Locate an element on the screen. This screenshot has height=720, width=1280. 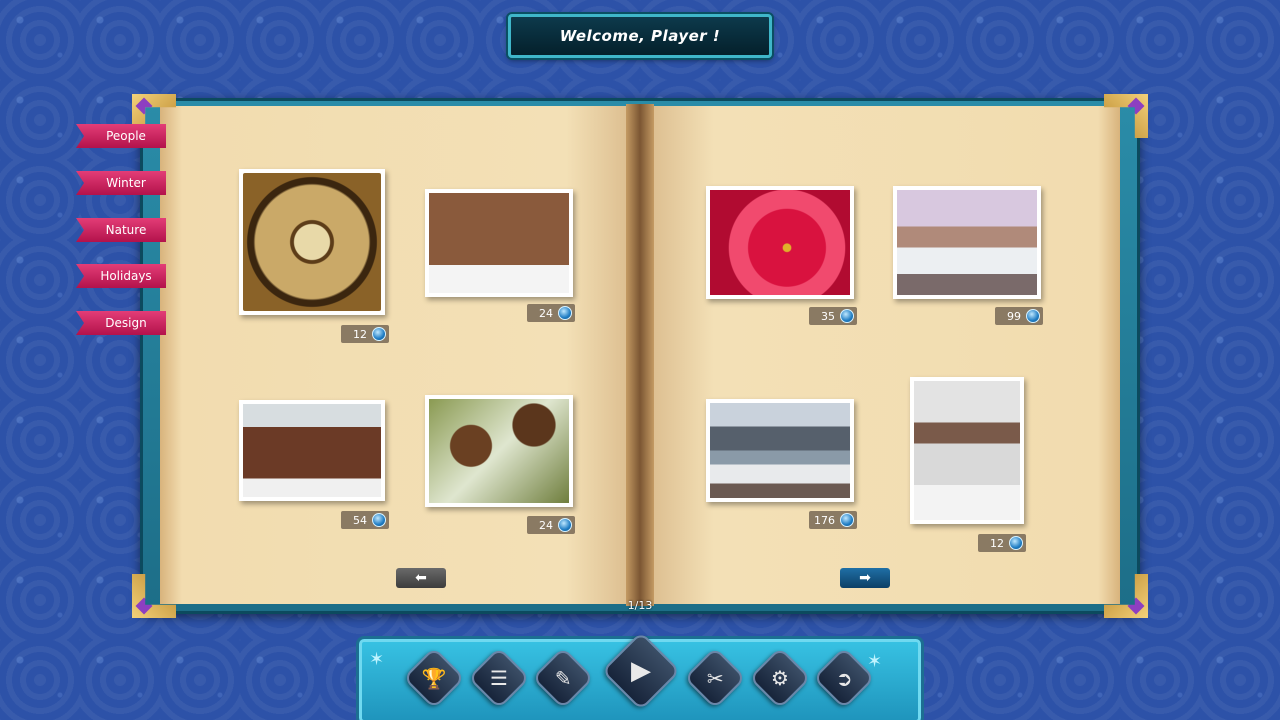
puzzle-thumb-poinsettia is located at coordinates (780, 242).